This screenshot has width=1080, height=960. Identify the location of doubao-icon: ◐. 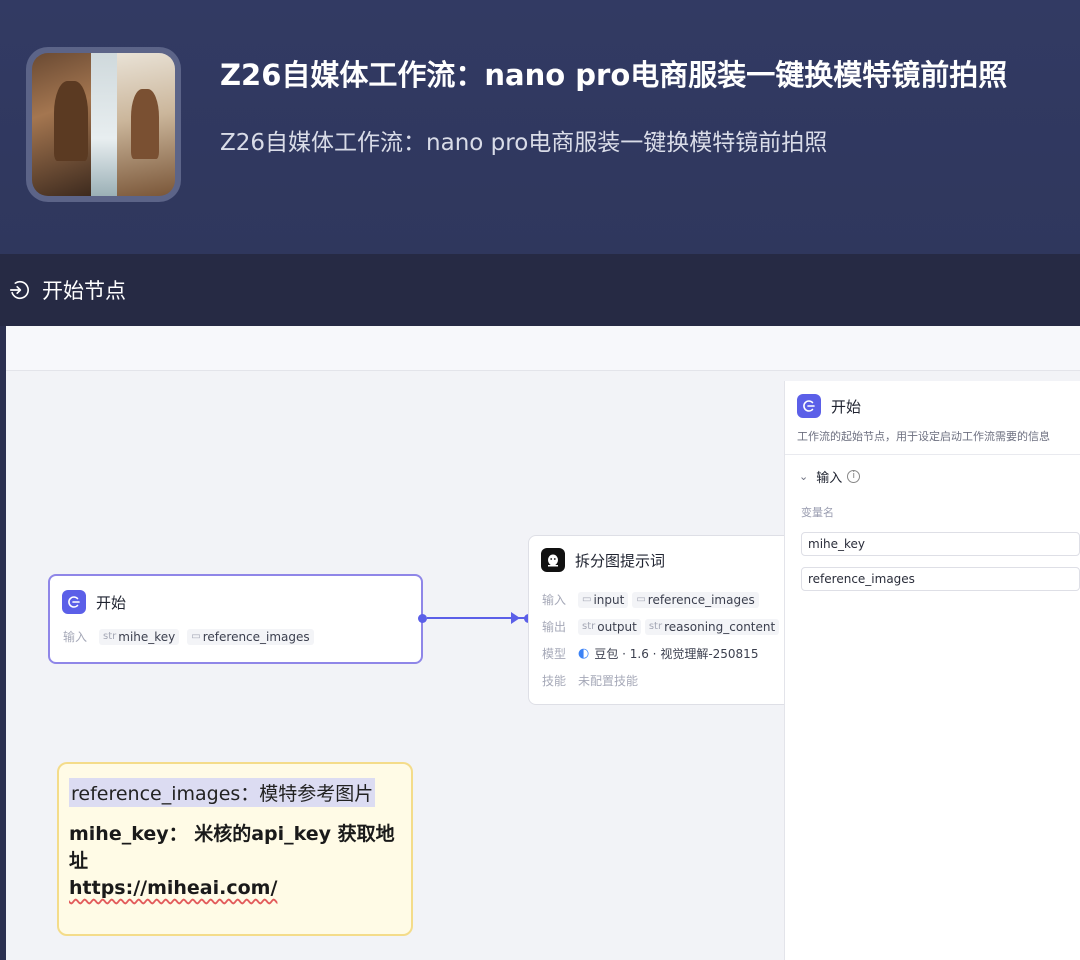
(584, 653).